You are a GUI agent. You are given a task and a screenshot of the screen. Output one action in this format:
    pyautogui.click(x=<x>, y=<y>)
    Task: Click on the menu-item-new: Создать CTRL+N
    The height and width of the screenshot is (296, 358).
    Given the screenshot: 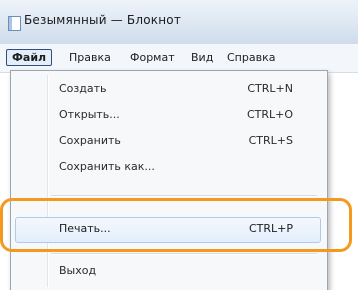 What is the action you would take?
    pyautogui.click(x=169, y=90)
    